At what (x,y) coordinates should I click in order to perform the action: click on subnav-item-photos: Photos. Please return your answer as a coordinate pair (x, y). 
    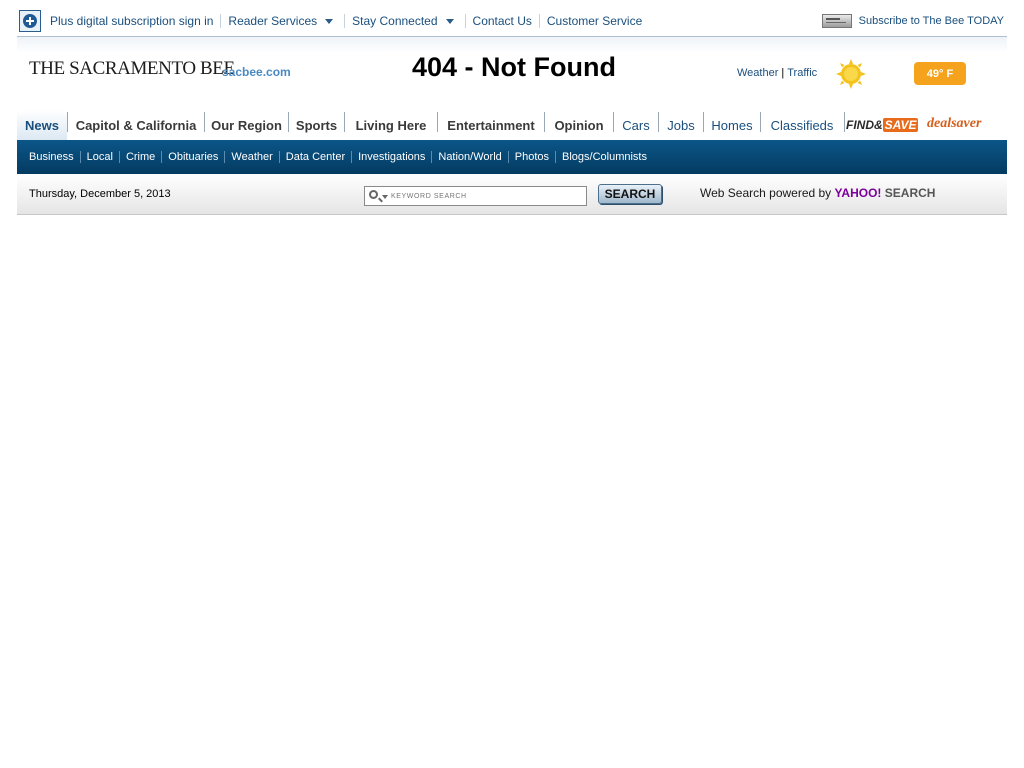
    Looking at the image, I should click on (531, 157).